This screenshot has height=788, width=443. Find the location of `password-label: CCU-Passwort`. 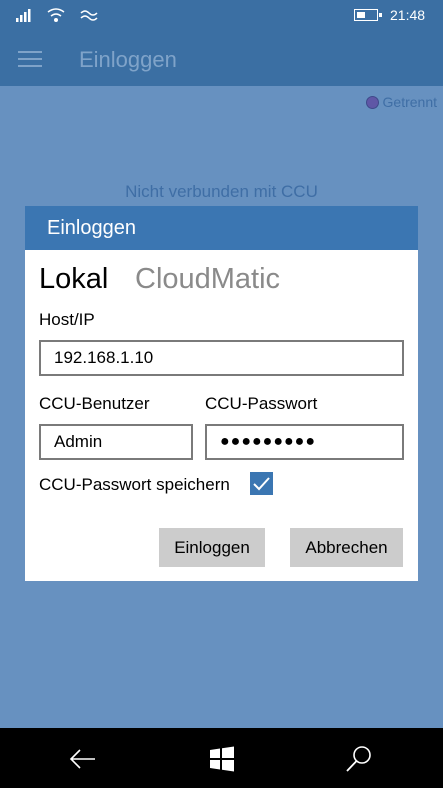

password-label: CCU-Passwort is located at coordinates (261, 403).